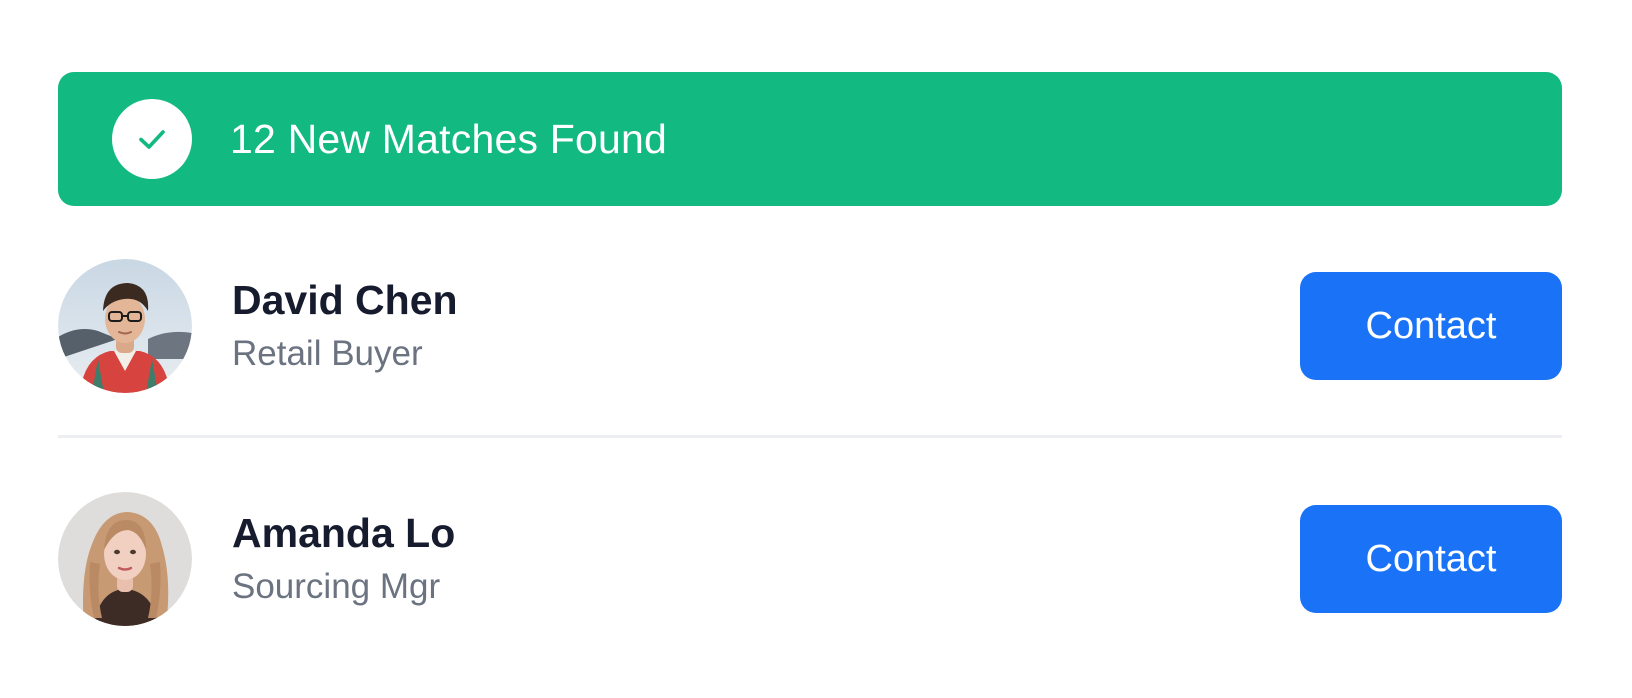 The image size is (1632, 698). I want to click on person-name: David Chen, so click(345, 300).